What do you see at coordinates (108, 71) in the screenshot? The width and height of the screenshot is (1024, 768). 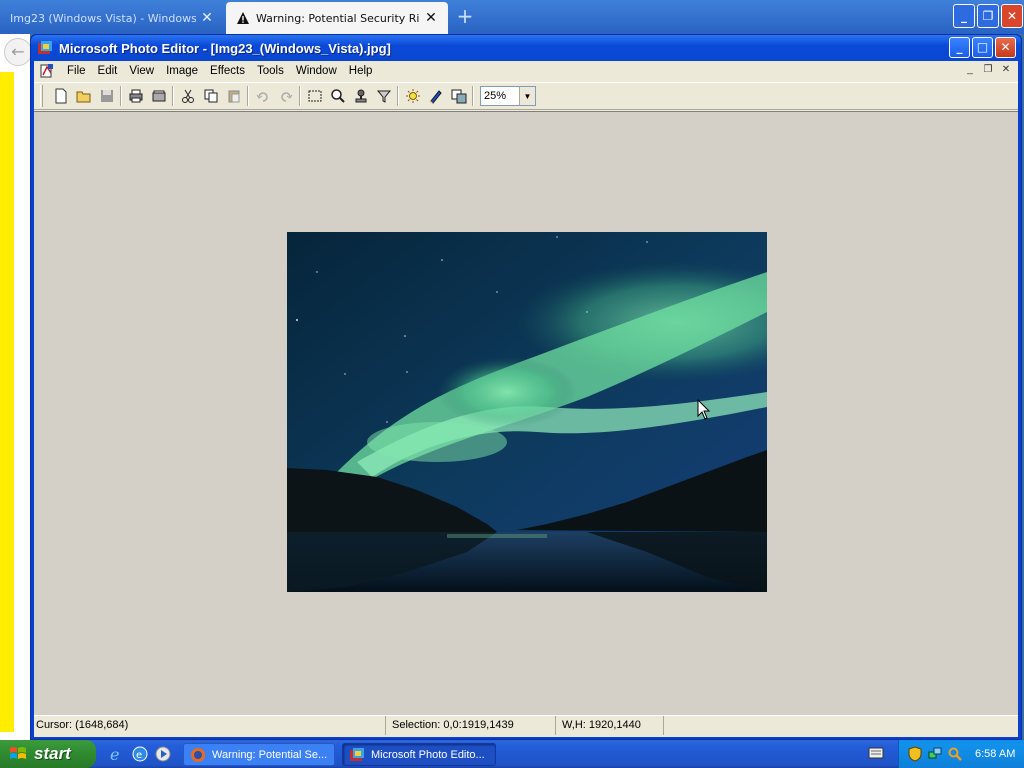 I see `menu-edit: Edit` at bounding box center [108, 71].